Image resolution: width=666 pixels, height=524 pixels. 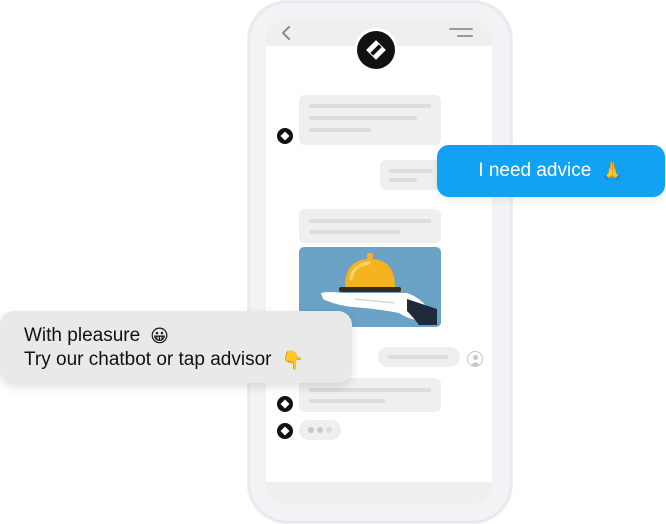 I want to click on pointing-down-emoji: 👇, so click(x=292, y=360).